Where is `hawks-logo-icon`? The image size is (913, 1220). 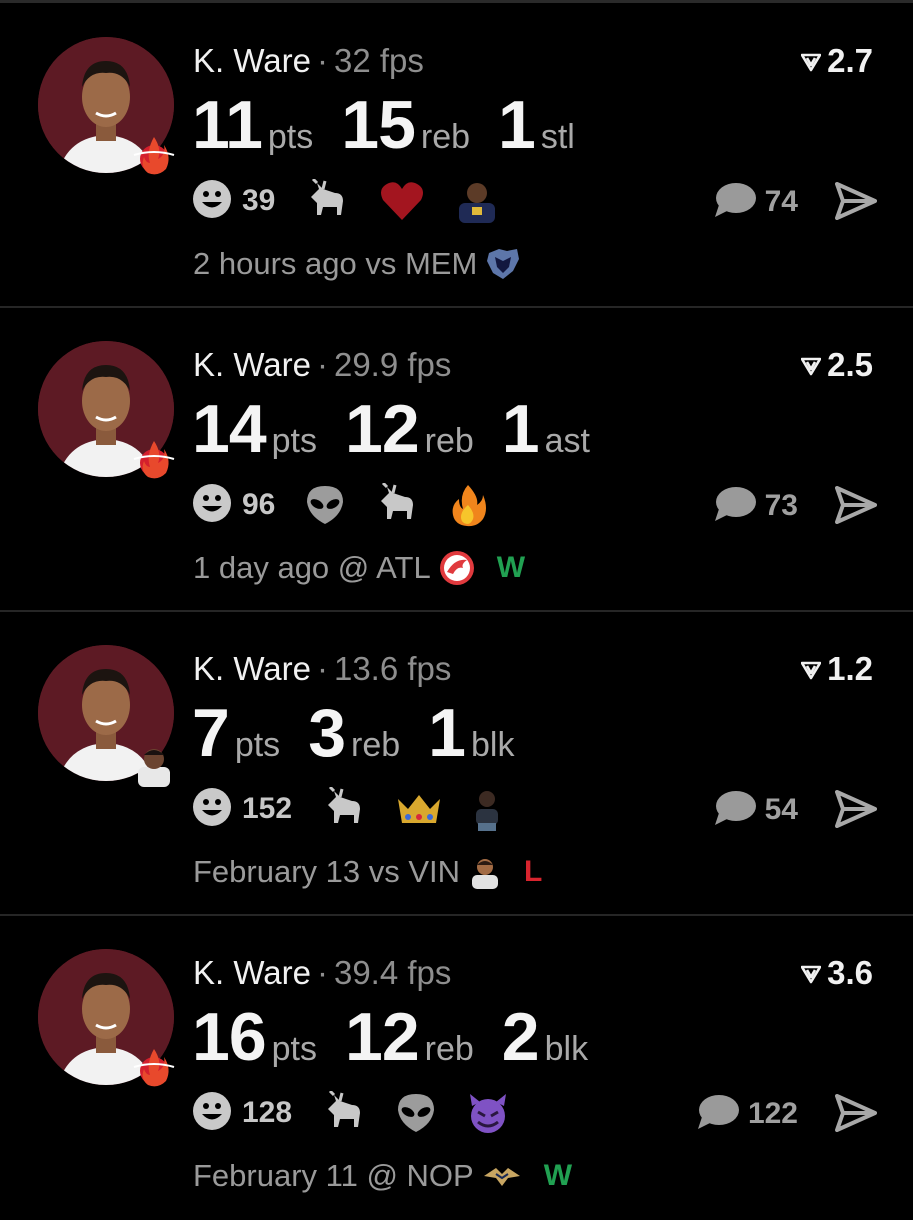
hawks-logo-icon is located at coordinates (457, 568).